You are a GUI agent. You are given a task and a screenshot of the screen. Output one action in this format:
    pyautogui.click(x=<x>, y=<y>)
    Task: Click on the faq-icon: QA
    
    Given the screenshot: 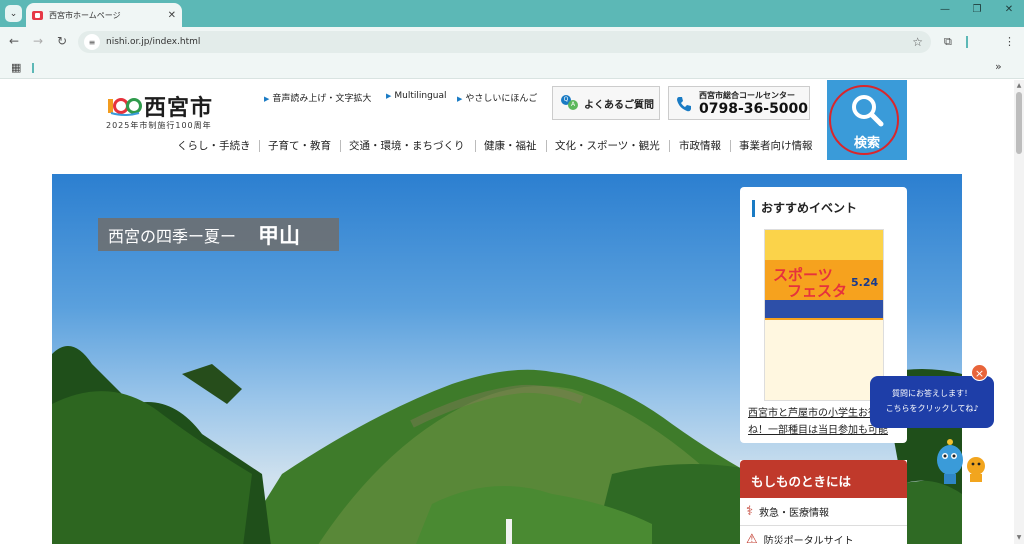 What is the action you would take?
    pyautogui.click(x=570, y=103)
    